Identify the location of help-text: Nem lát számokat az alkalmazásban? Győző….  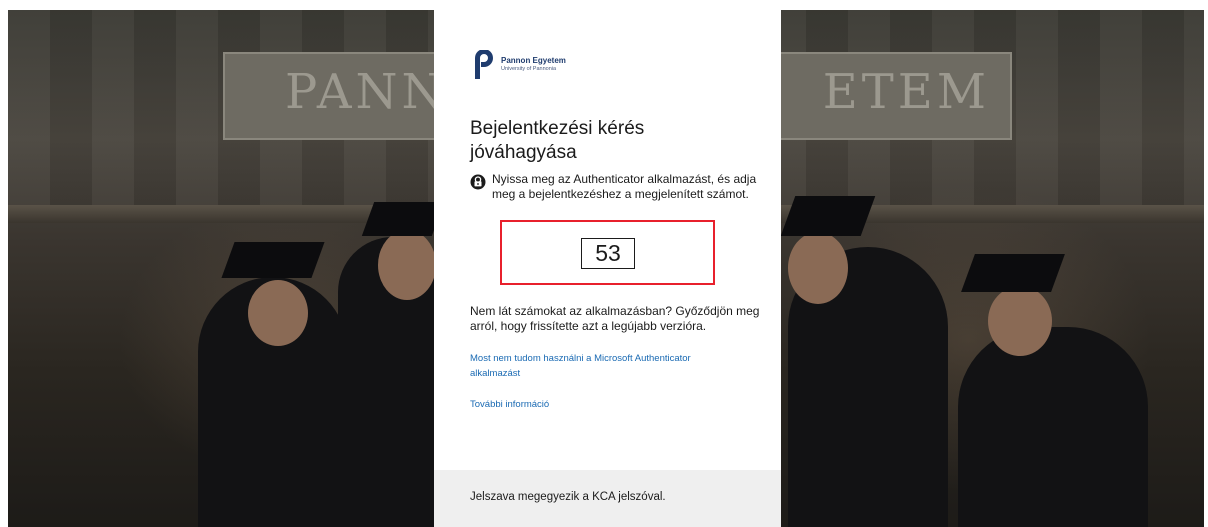
(615, 318).